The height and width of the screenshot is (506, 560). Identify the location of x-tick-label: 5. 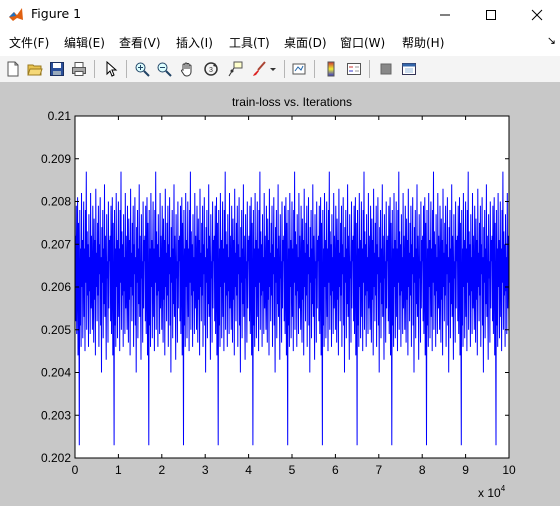
(292, 470).